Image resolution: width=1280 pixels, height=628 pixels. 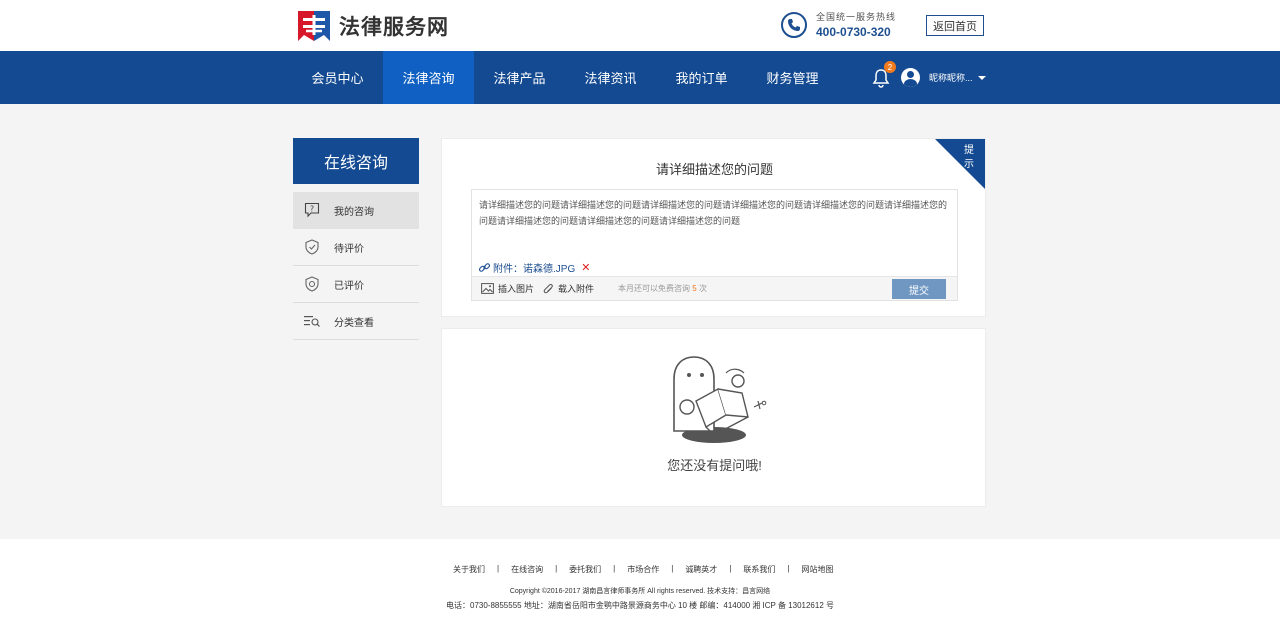 I want to click on hotline: 全国统一服务热线 400-0730-320, so click(x=838, y=24).